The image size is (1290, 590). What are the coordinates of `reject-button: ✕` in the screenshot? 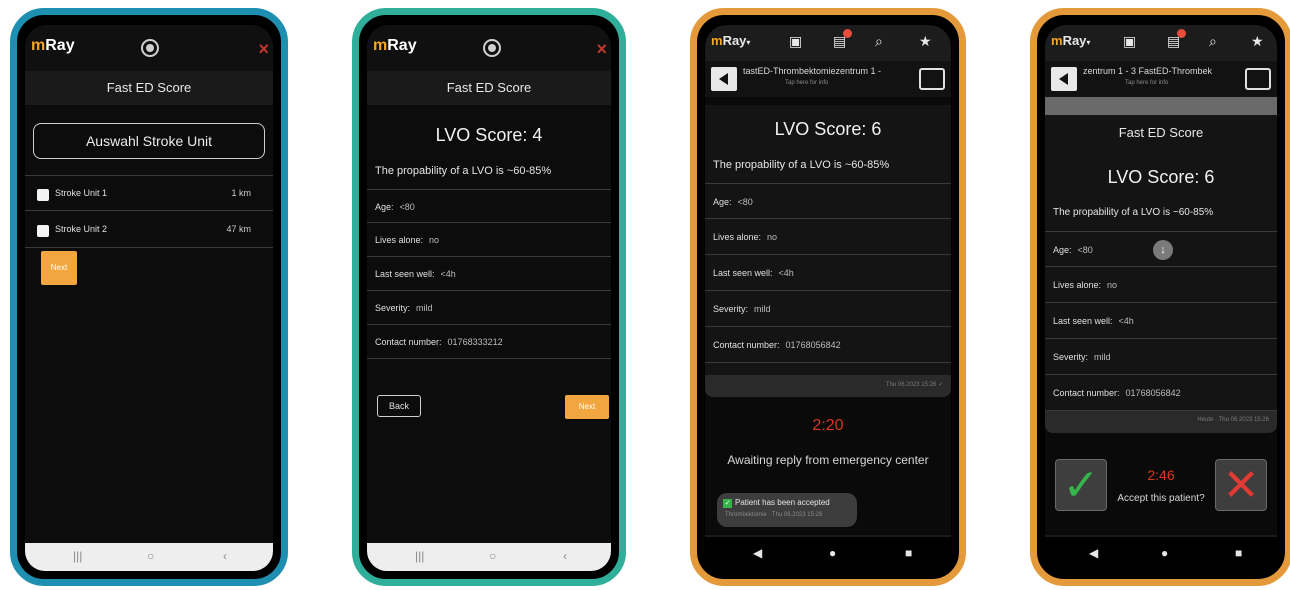 It's located at (1241, 485).